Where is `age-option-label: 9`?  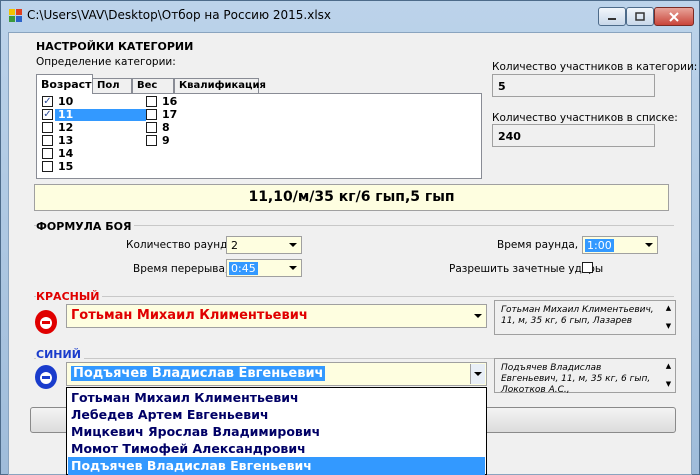
age-option-label: 9 is located at coordinates (166, 140).